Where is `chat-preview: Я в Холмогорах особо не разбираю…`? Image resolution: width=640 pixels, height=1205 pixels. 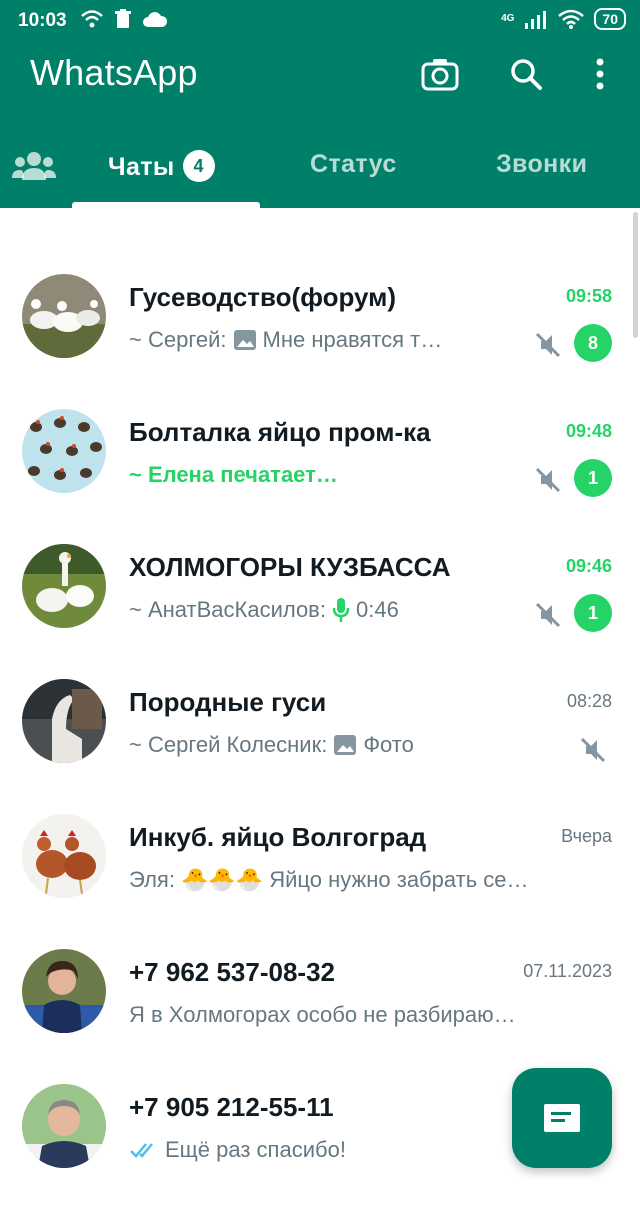
chat-preview: Я в Холмогорах особо не разбираю… is located at coordinates (322, 1015).